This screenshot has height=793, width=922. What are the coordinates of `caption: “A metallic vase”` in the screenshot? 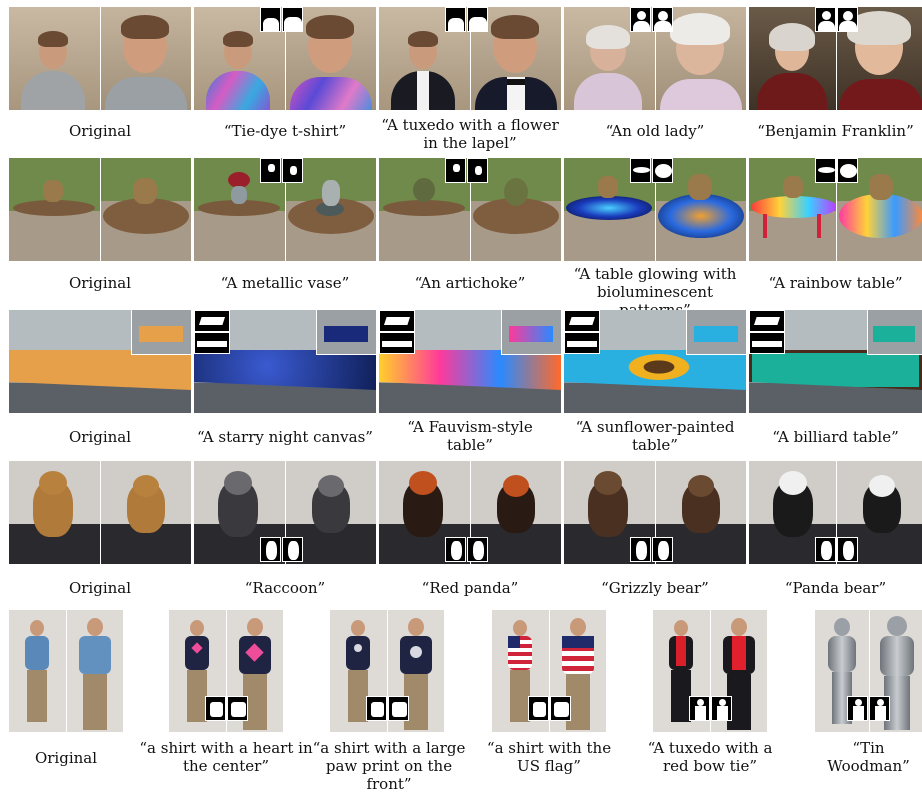 It's located at (285, 283).